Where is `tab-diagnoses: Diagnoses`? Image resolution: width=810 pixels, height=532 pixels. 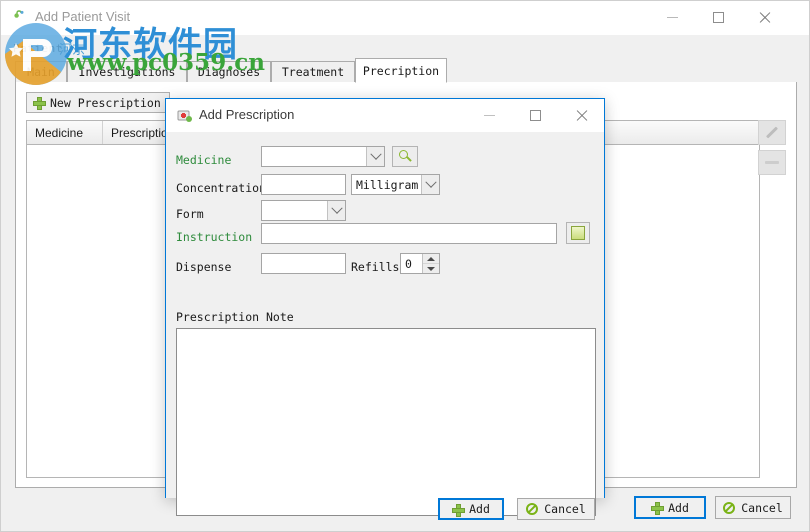 tab-diagnoses: Diagnoses is located at coordinates (229, 72).